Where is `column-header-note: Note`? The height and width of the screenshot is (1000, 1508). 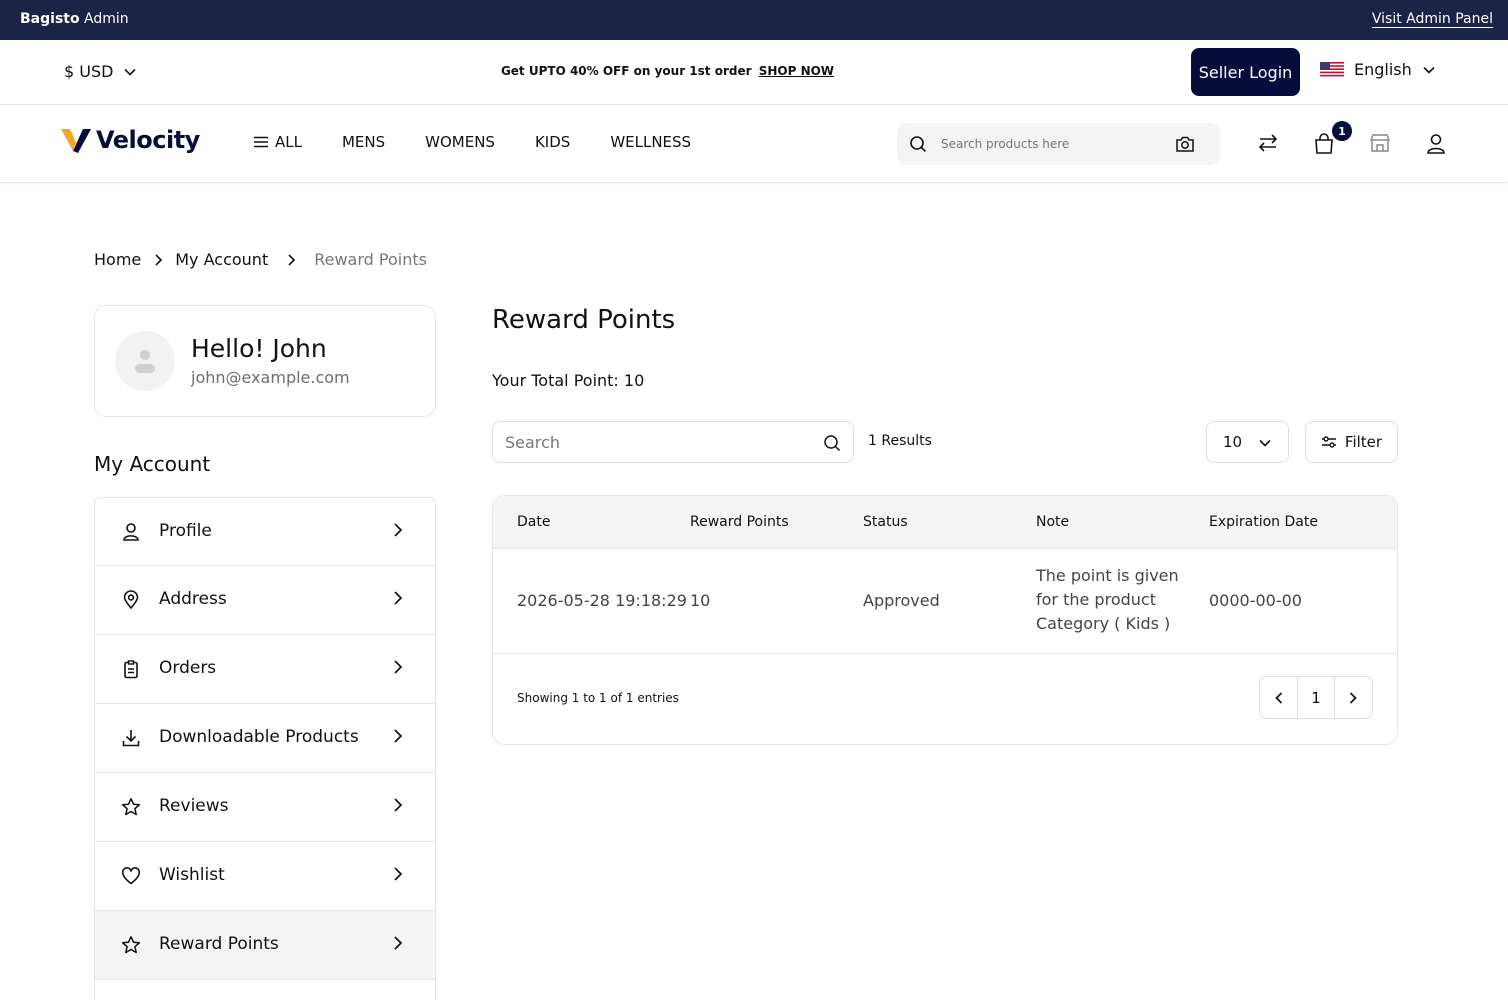
column-header-note: Note is located at coordinates (1052, 522).